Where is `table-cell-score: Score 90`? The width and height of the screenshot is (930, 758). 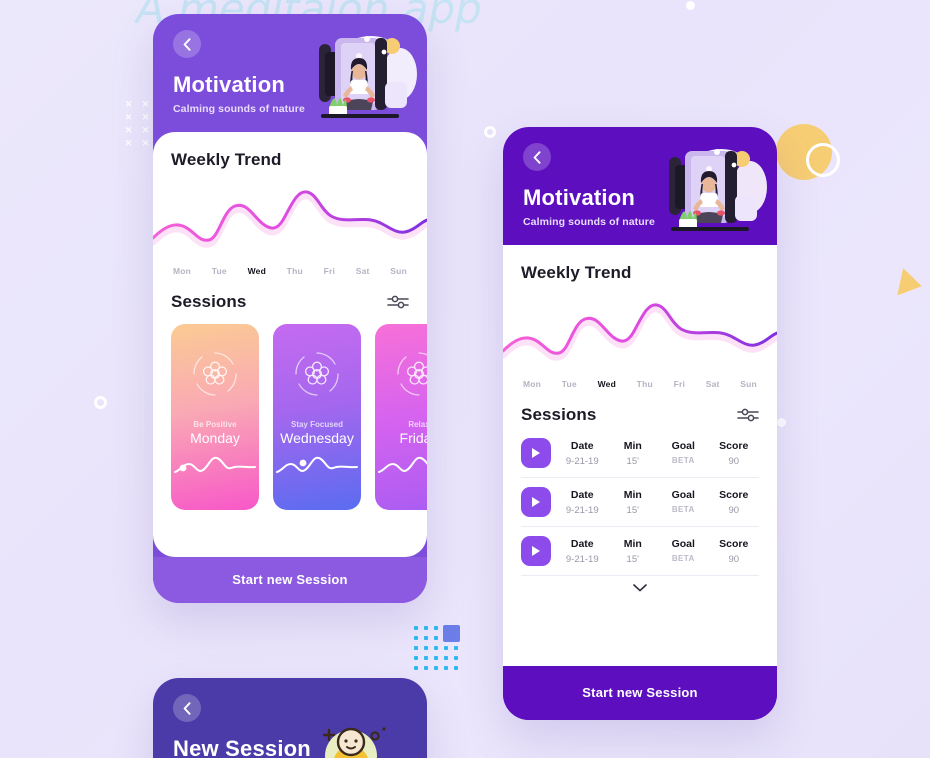
table-cell-score: Score 90 is located at coordinates (734, 551).